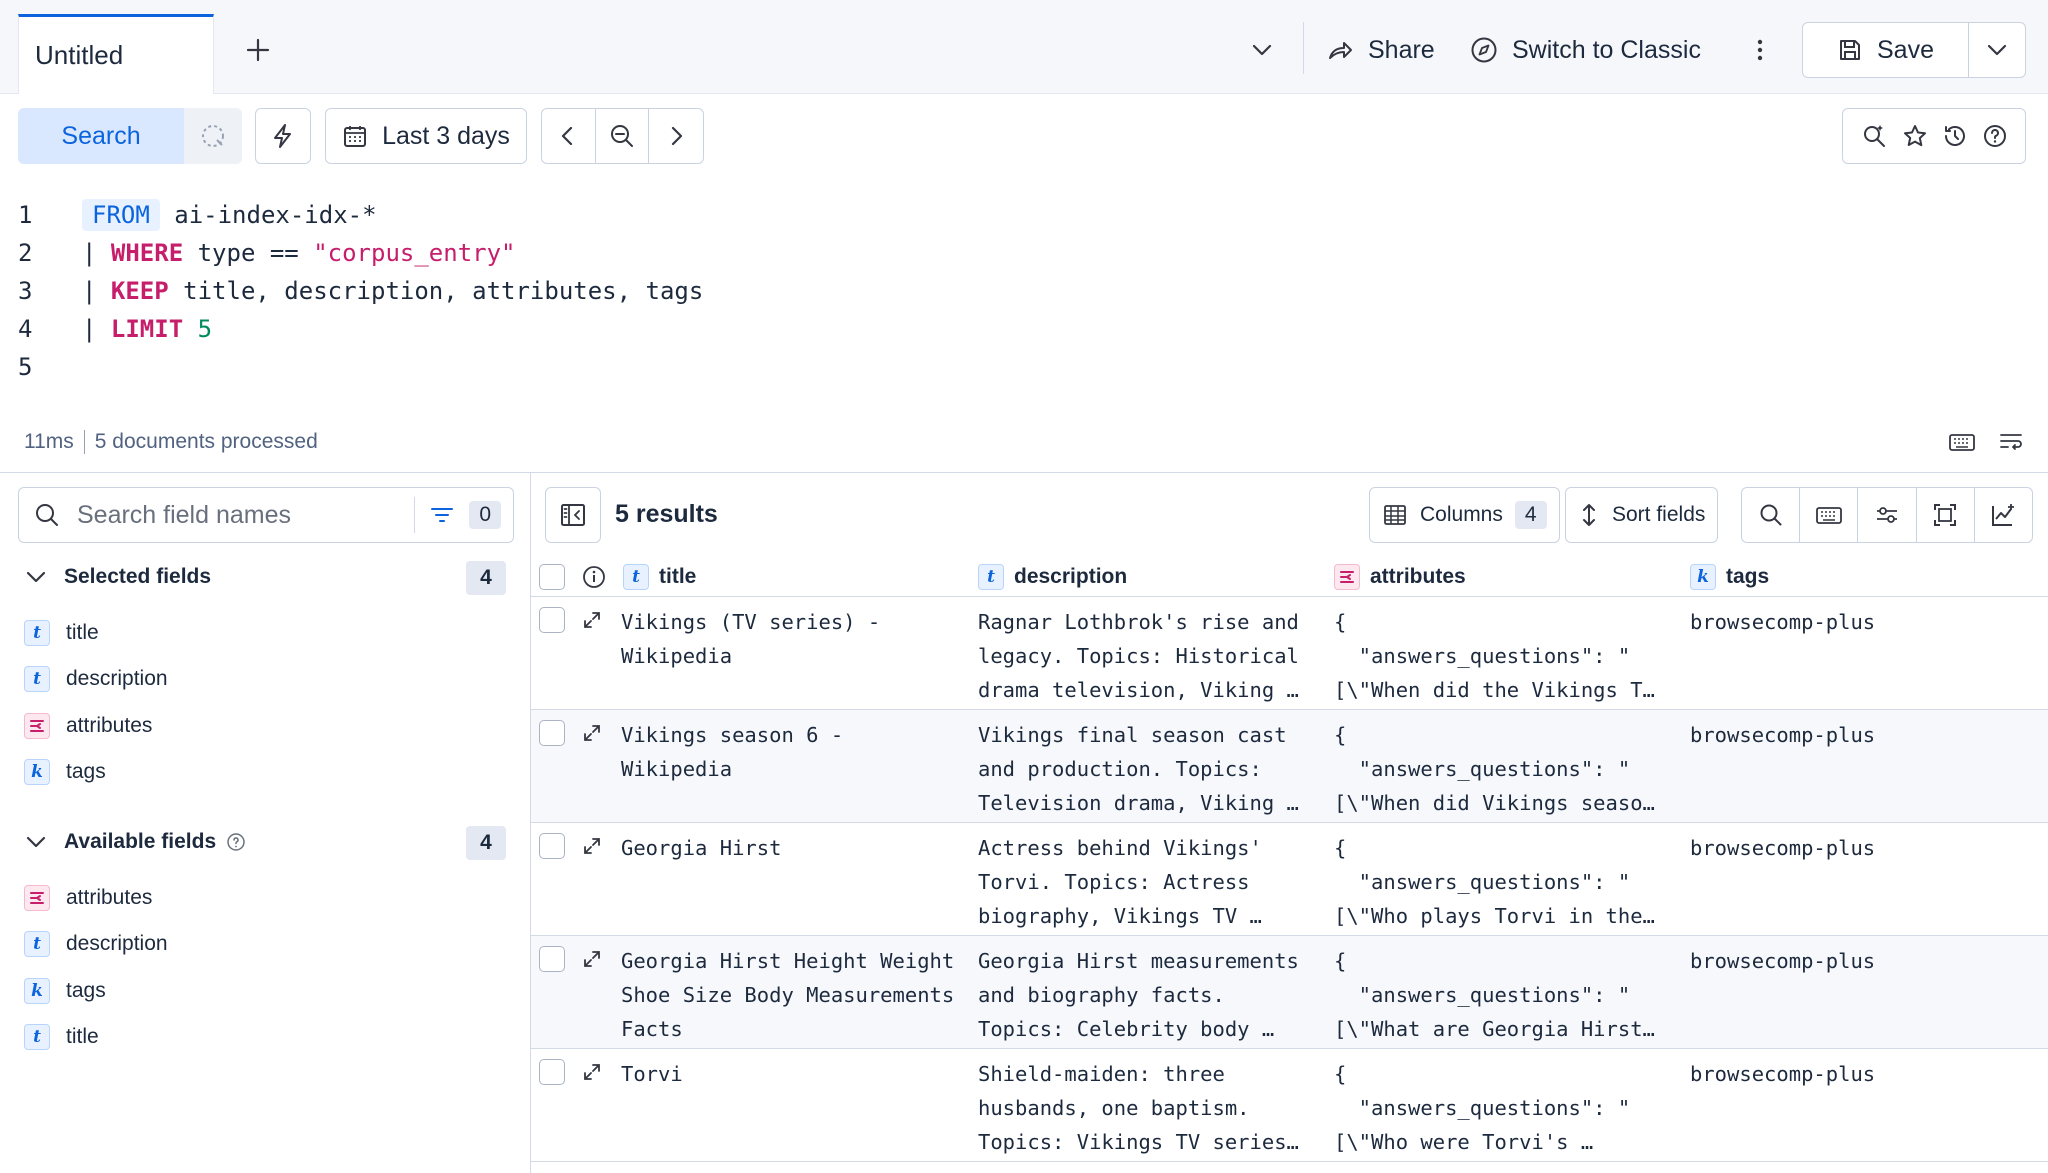  I want to click on search-button-group: Search, so click(130, 136).